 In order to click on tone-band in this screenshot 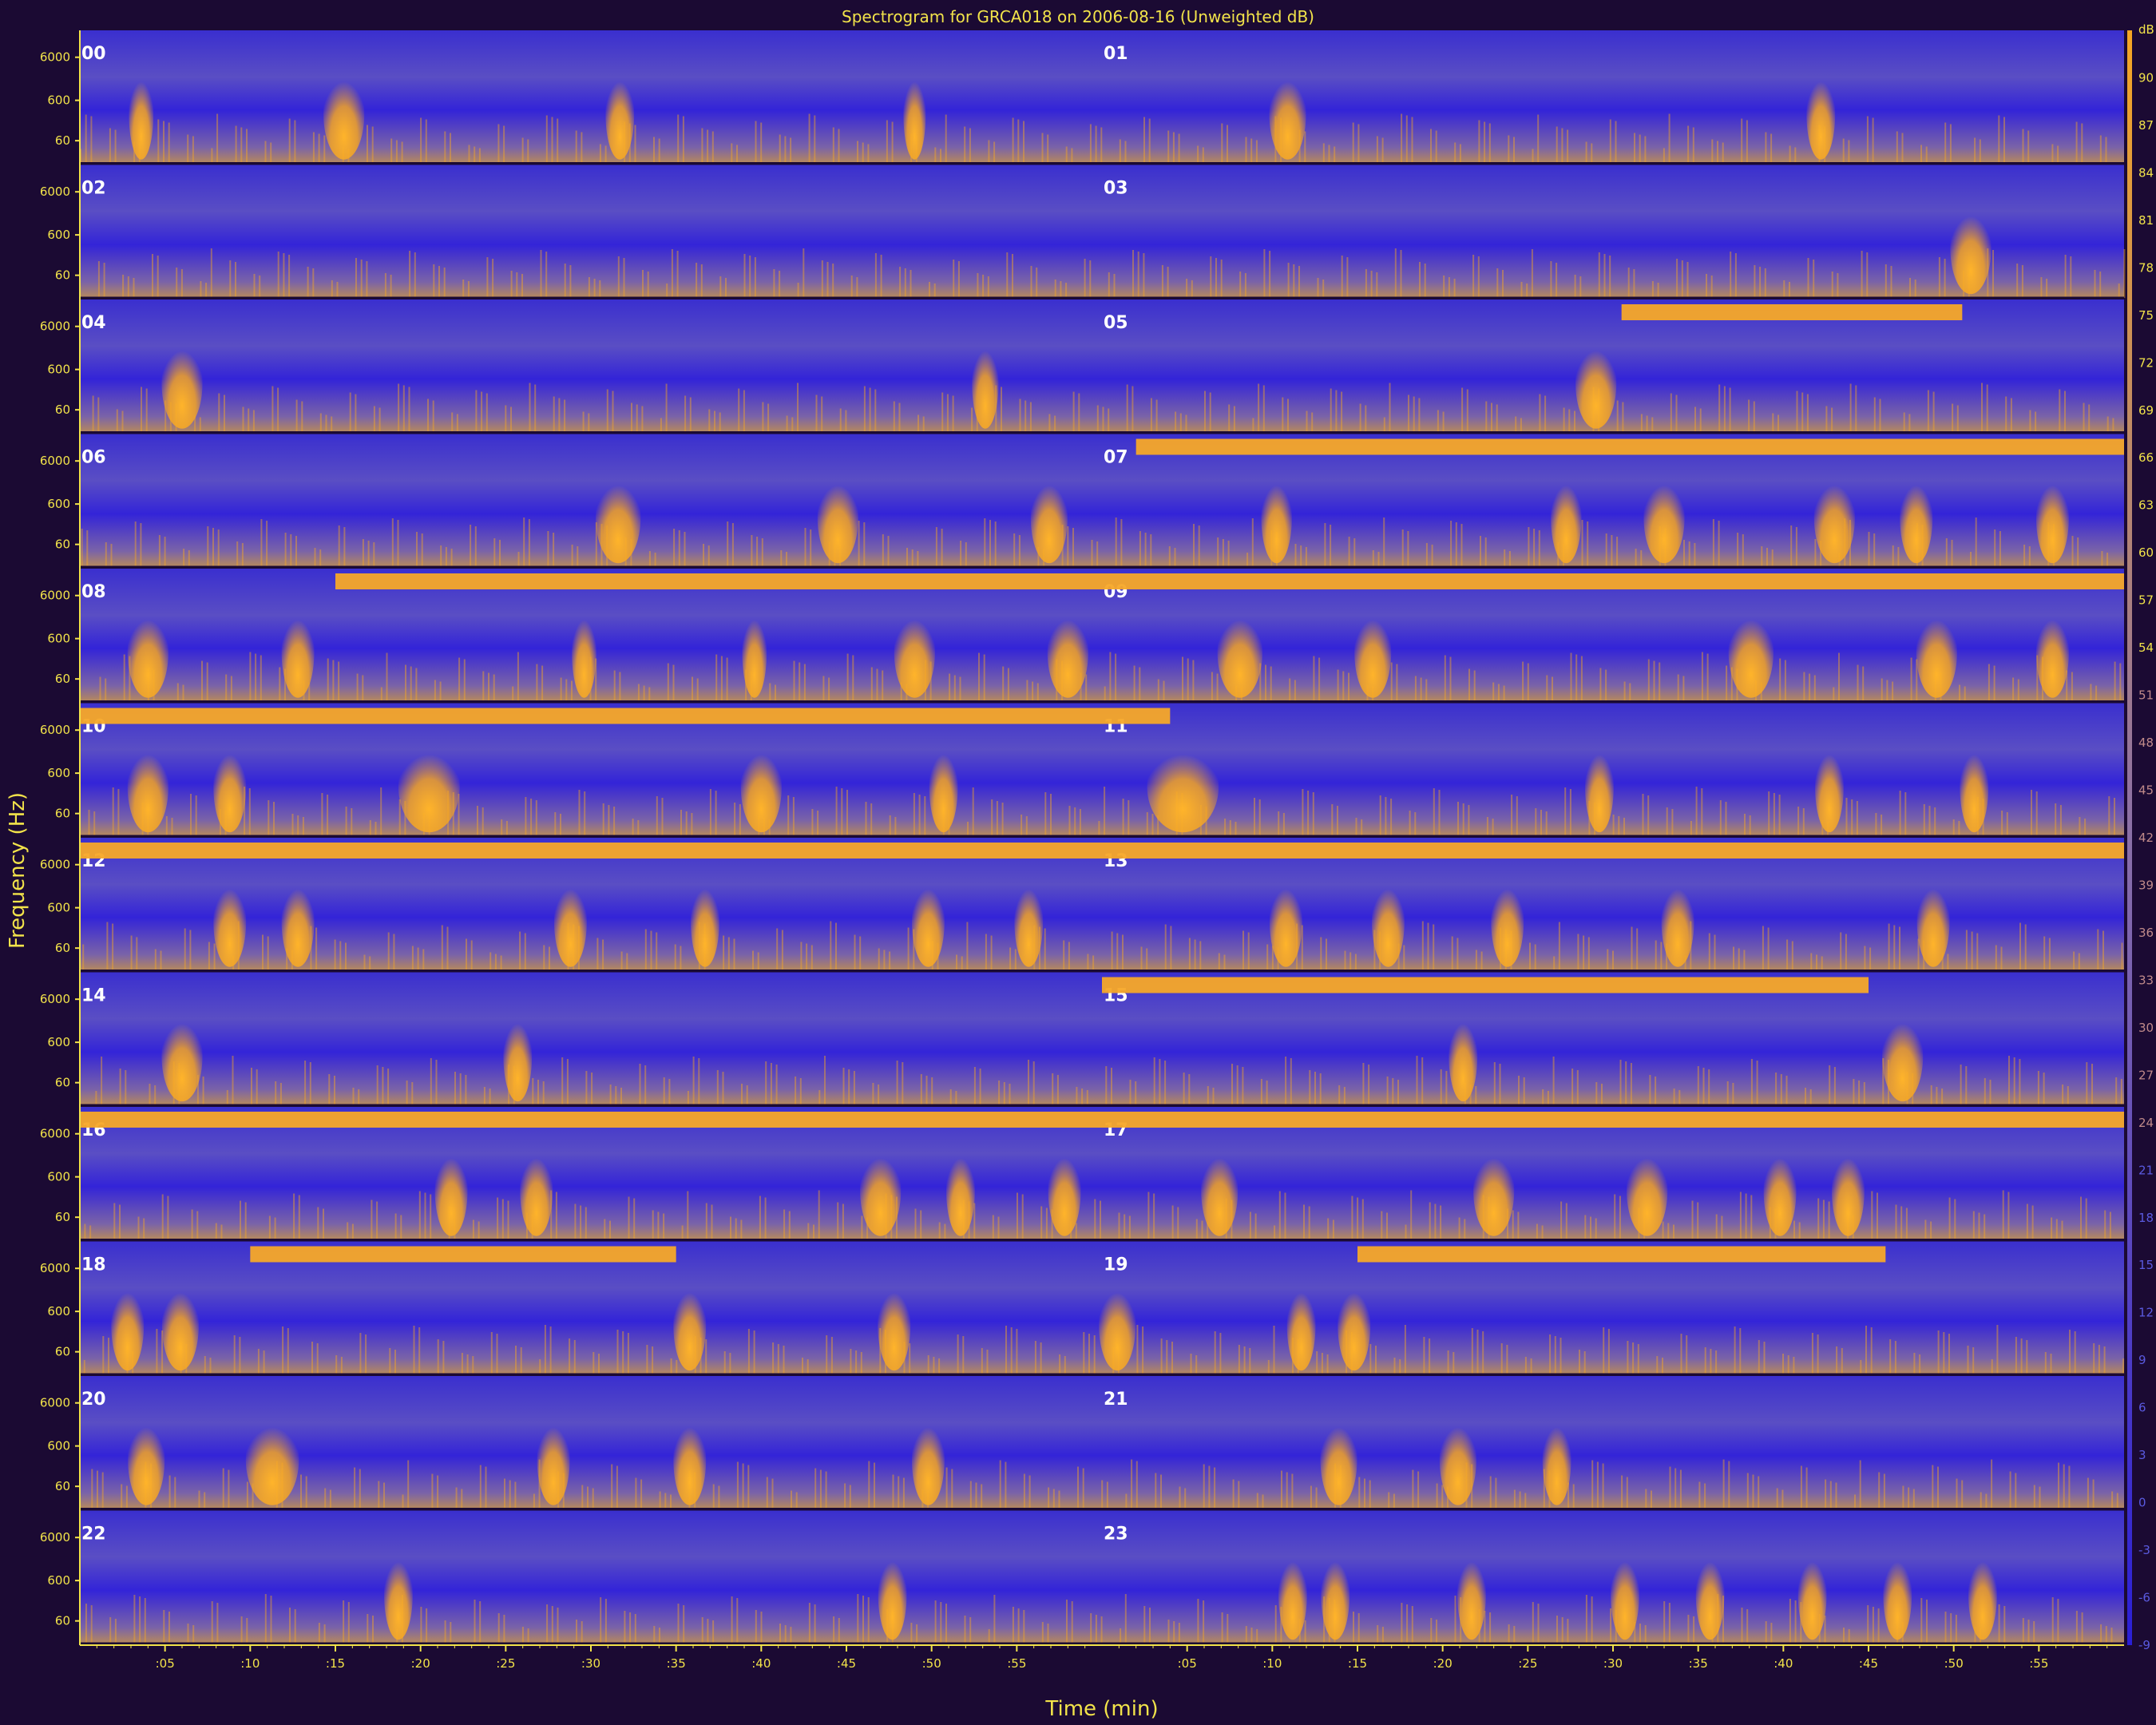, I will do `click(1485, 985)`.